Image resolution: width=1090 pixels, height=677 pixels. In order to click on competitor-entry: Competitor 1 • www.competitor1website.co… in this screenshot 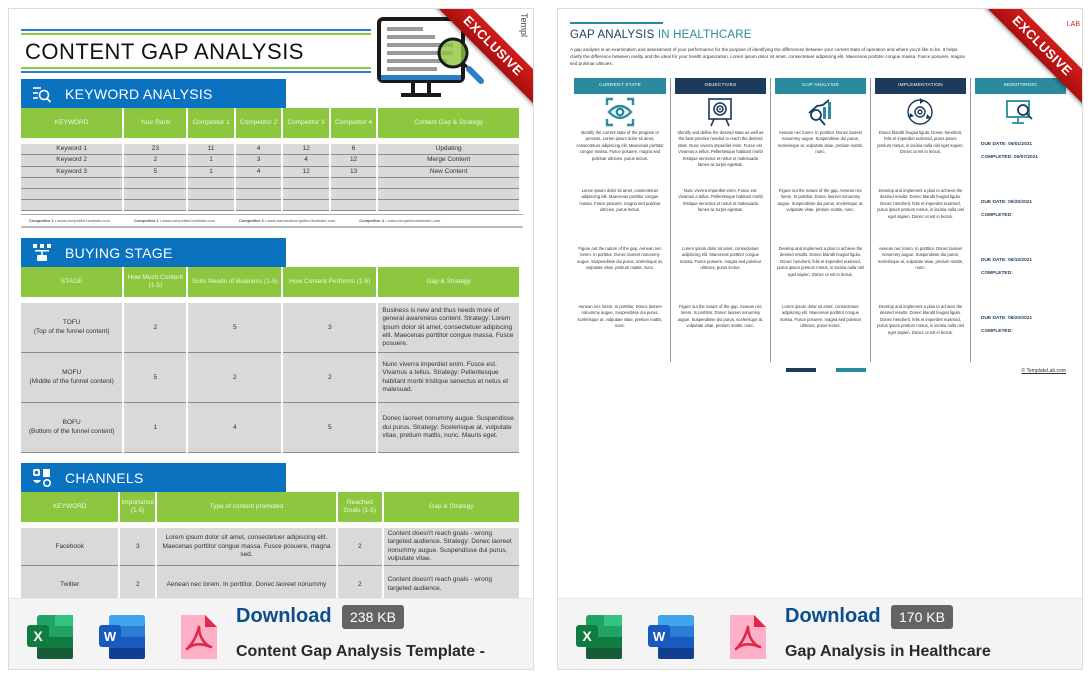, I will do `click(69, 220)`.